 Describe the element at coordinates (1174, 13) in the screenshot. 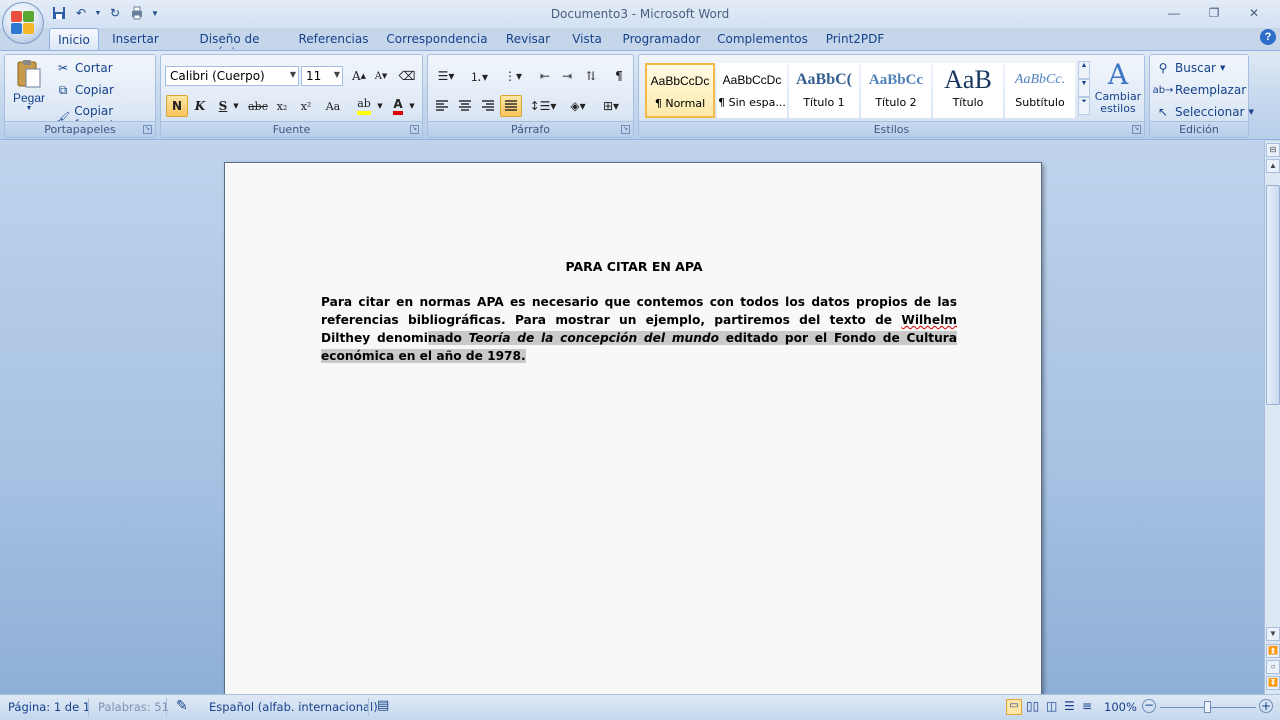

I see `minimize-icon: —` at that location.